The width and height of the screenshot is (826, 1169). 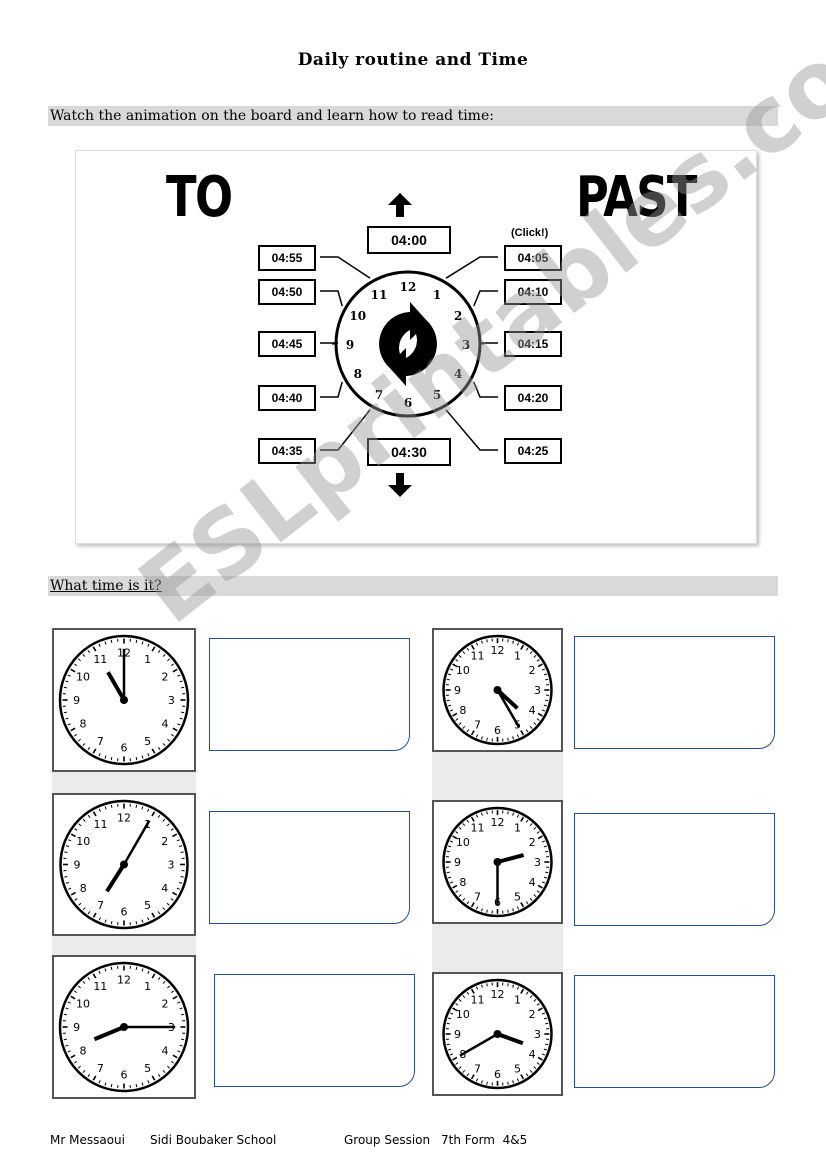 What do you see at coordinates (408, 287) in the screenshot?
I see `diagram-number: 12` at bounding box center [408, 287].